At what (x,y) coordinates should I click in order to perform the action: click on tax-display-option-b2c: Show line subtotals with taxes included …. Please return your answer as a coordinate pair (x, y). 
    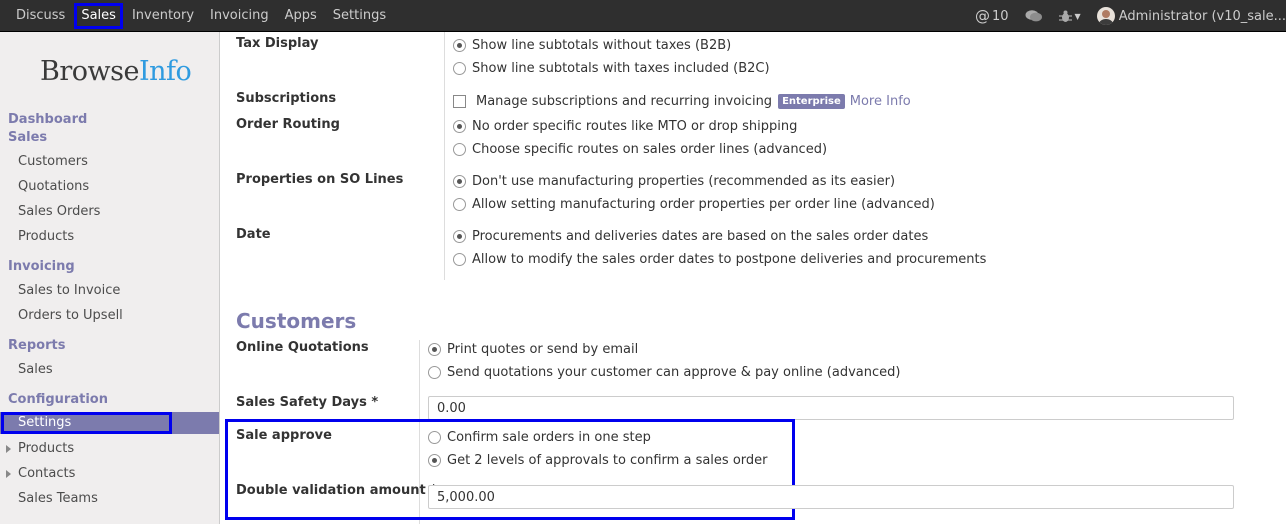
    Looking at the image, I should click on (611, 68).